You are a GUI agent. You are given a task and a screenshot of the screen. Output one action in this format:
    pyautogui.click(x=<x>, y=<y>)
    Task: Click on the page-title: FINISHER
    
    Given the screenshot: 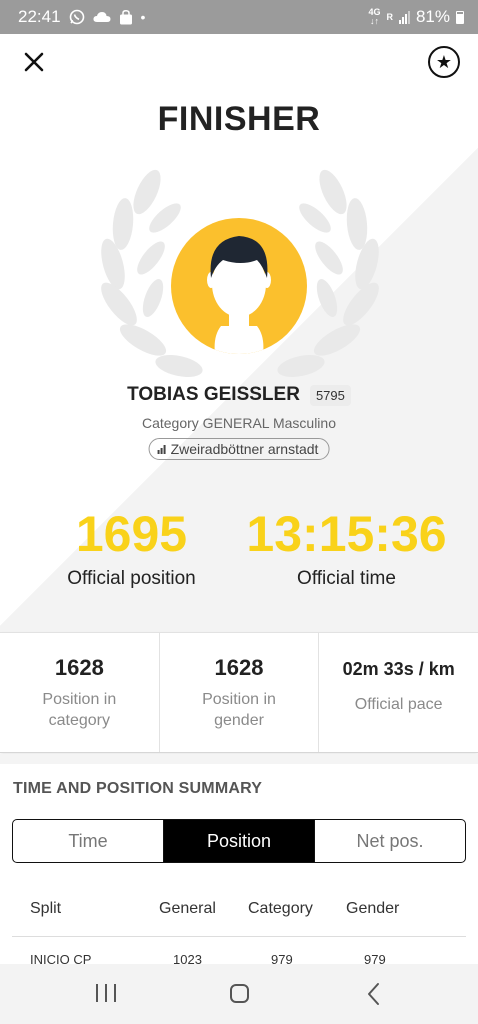 What is the action you would take?
    pyautogui.click(x=239, y=119)
    